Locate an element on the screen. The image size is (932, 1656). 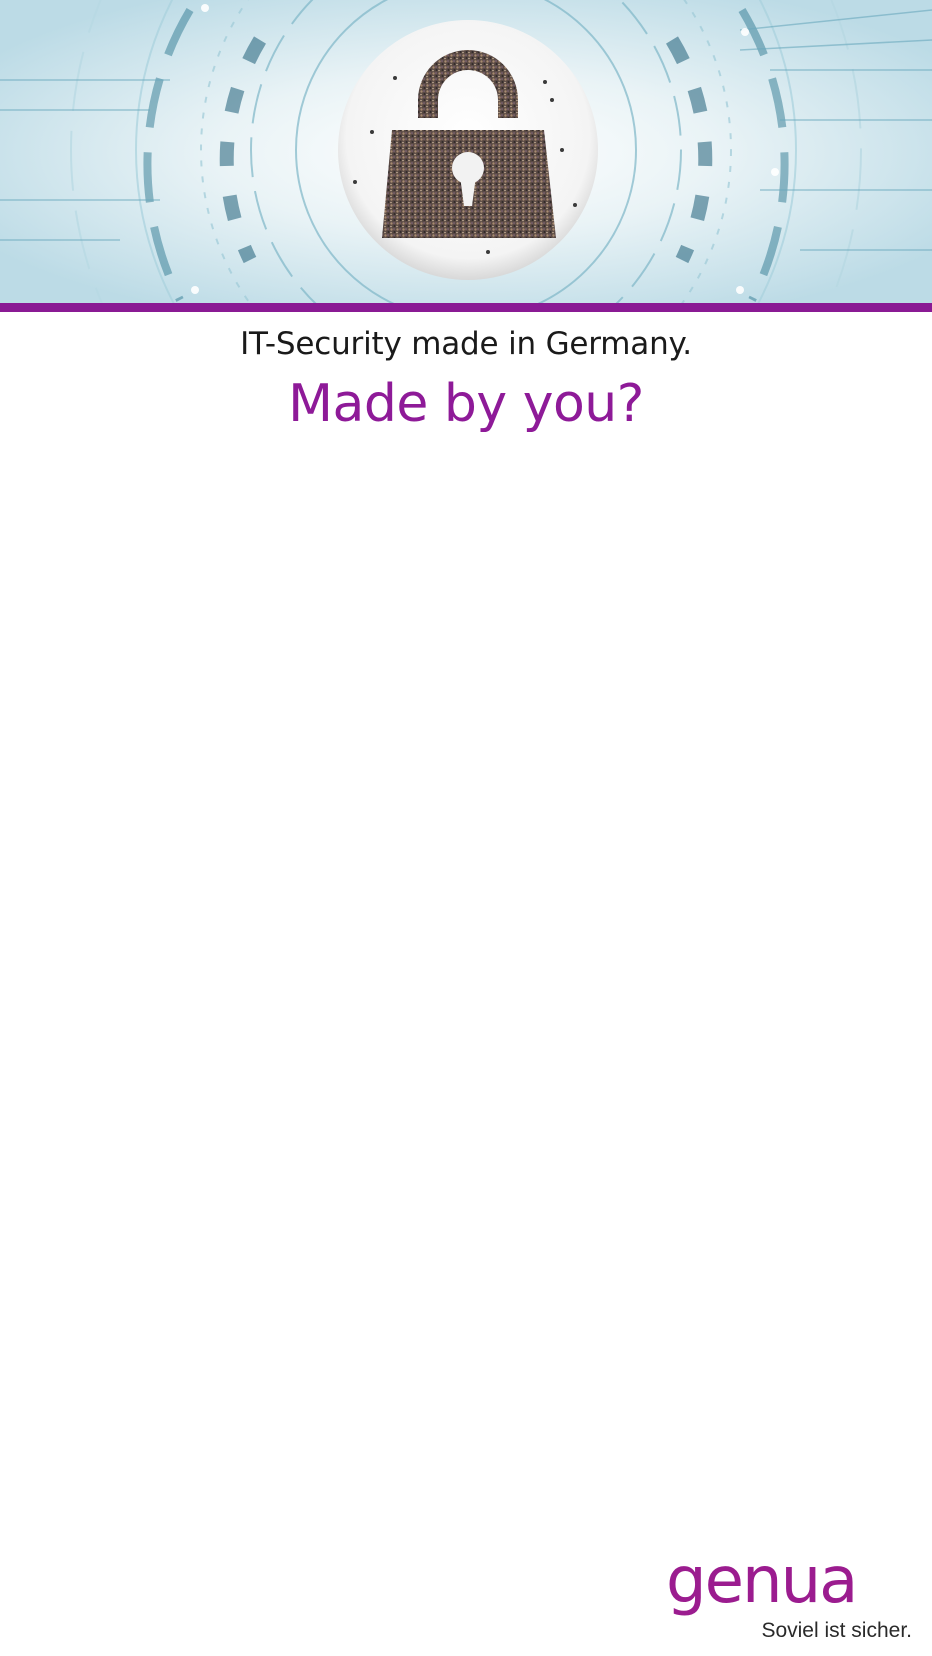
page-subheadline: Made by you? is located at coordinates (466, 404).